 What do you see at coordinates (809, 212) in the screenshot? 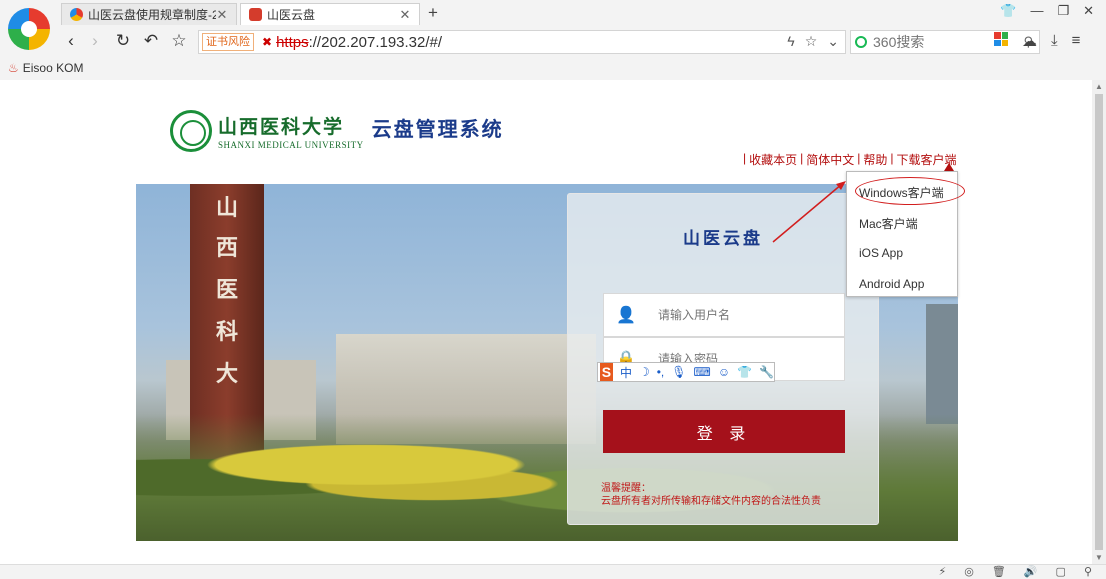
I see `annotation-arrow-icon` at bounding box center [809, 212].